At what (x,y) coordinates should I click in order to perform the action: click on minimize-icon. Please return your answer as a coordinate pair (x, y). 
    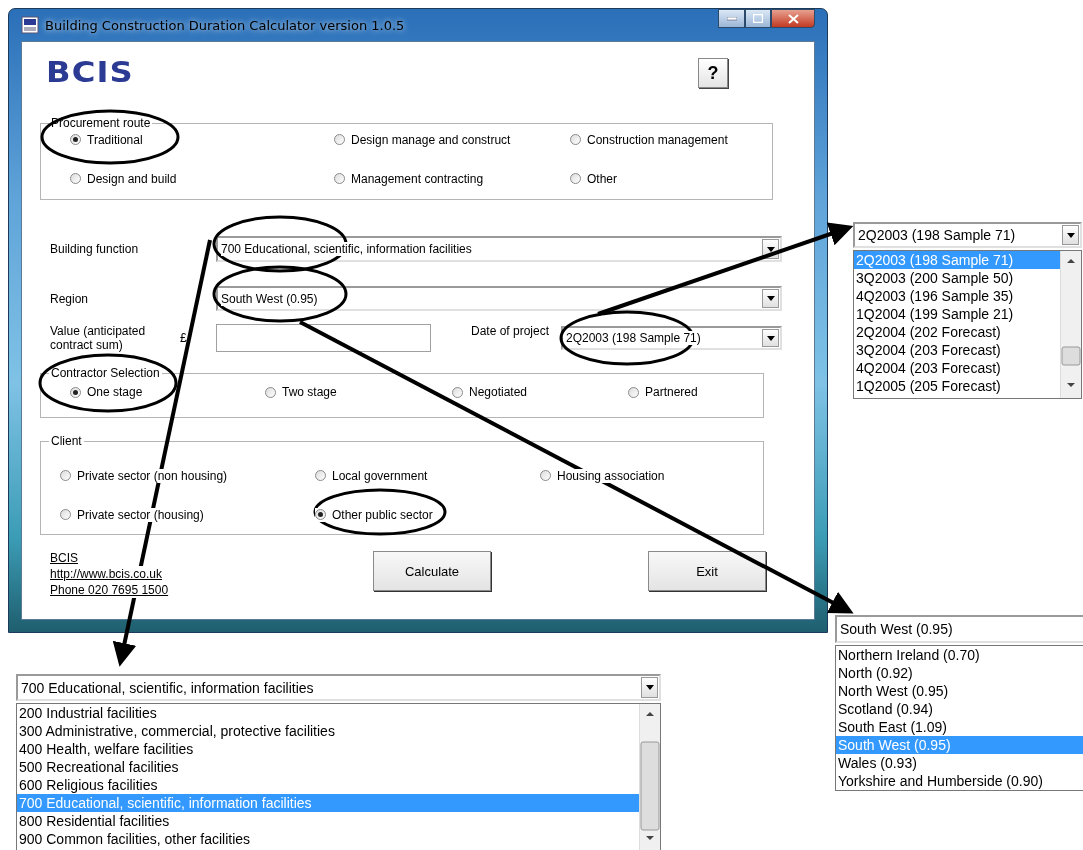
    Looking at the image, I should click on (731, 18).